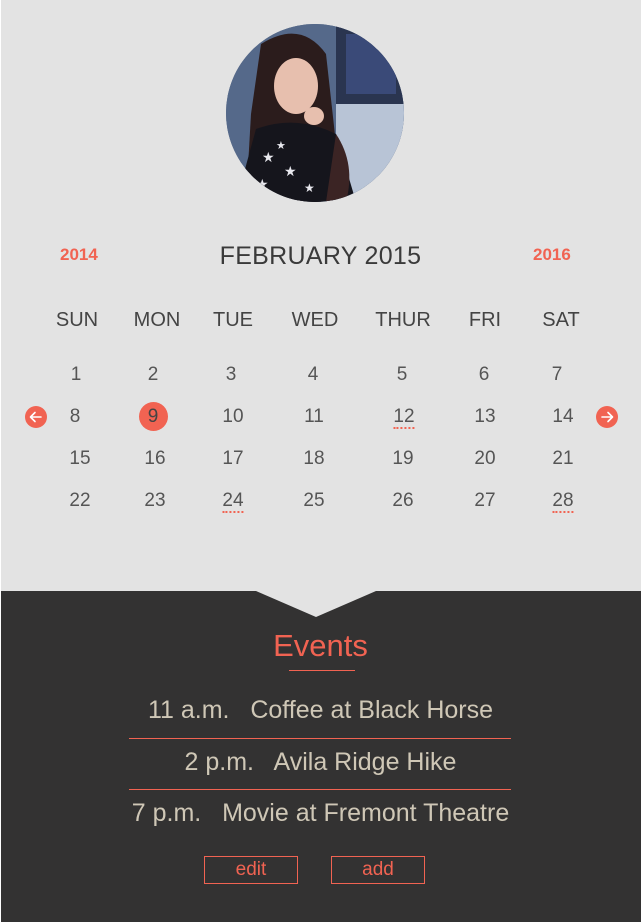  I want to click on day-cell: 18, so click(313, 459).